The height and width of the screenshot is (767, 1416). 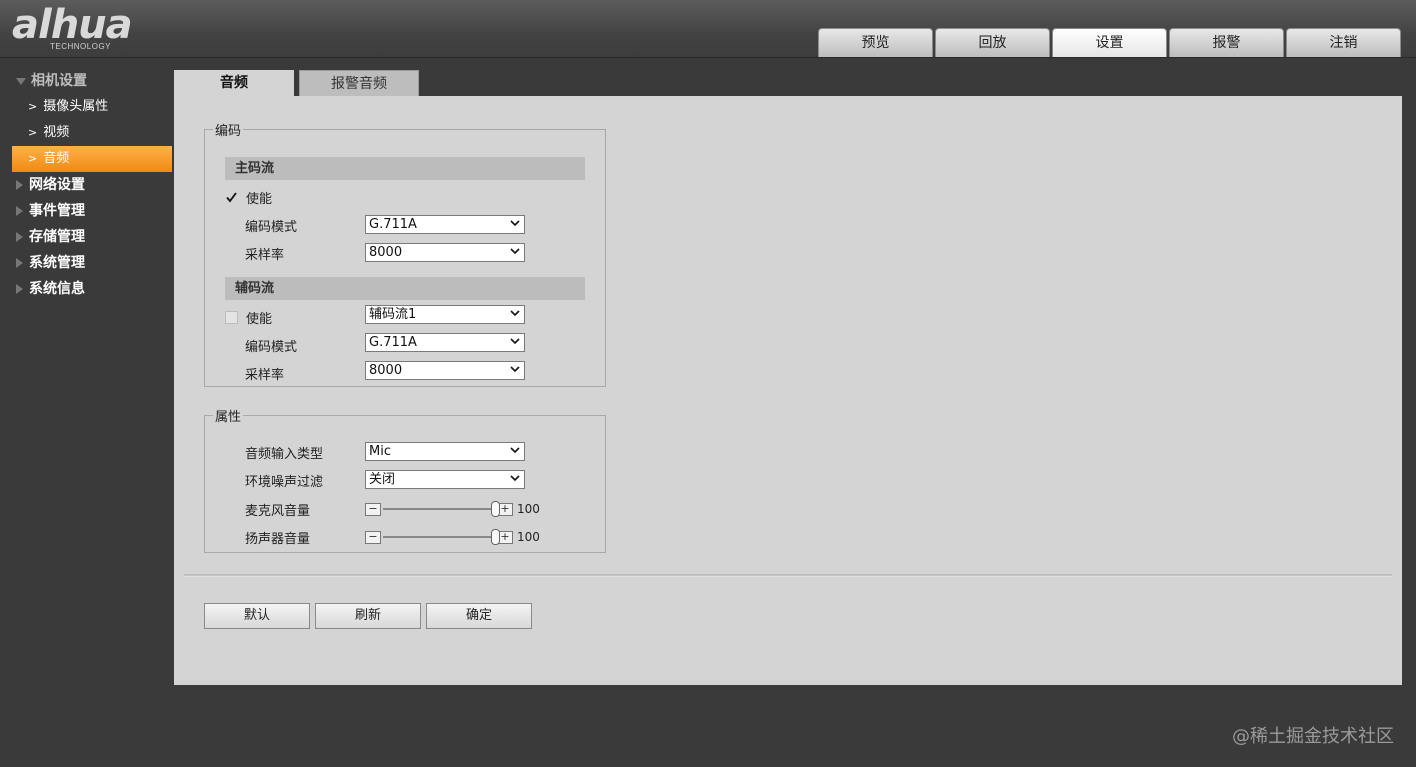 I want to click on sidebar-item-label: 摄像头属性, so click(x=76, y=106).